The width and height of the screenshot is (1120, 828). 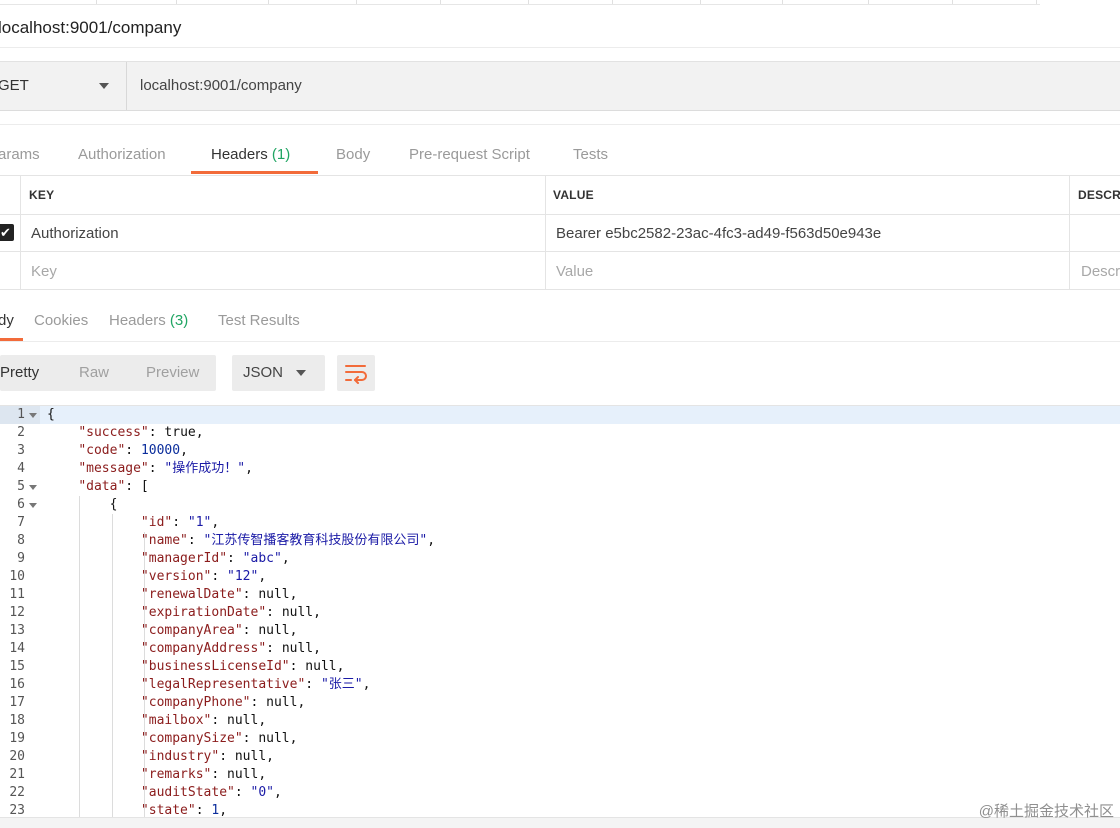 I want to click on tab-response-body: dy, so click(x=7, y=320).